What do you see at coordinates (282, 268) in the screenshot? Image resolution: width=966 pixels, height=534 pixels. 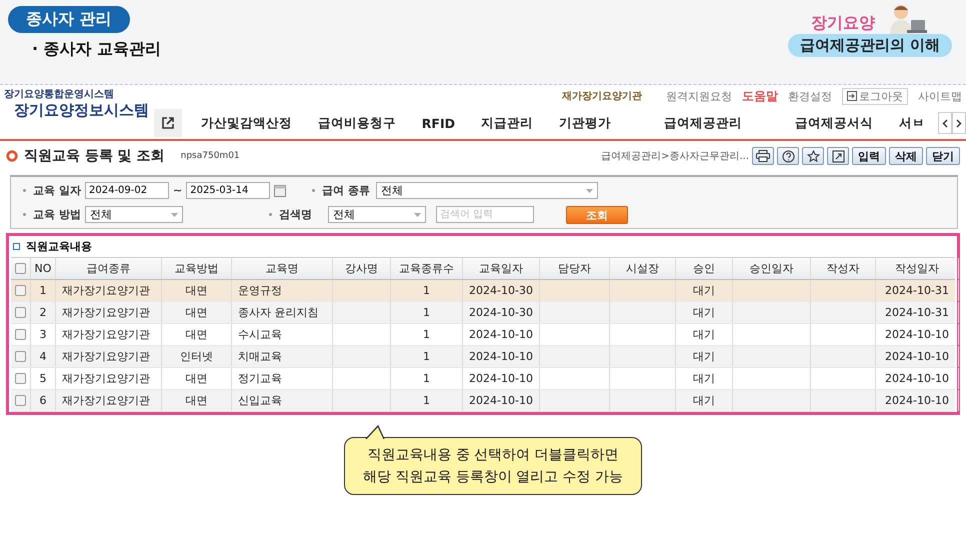 I see `column-header: 교육명` at bounding box center [282, 268].